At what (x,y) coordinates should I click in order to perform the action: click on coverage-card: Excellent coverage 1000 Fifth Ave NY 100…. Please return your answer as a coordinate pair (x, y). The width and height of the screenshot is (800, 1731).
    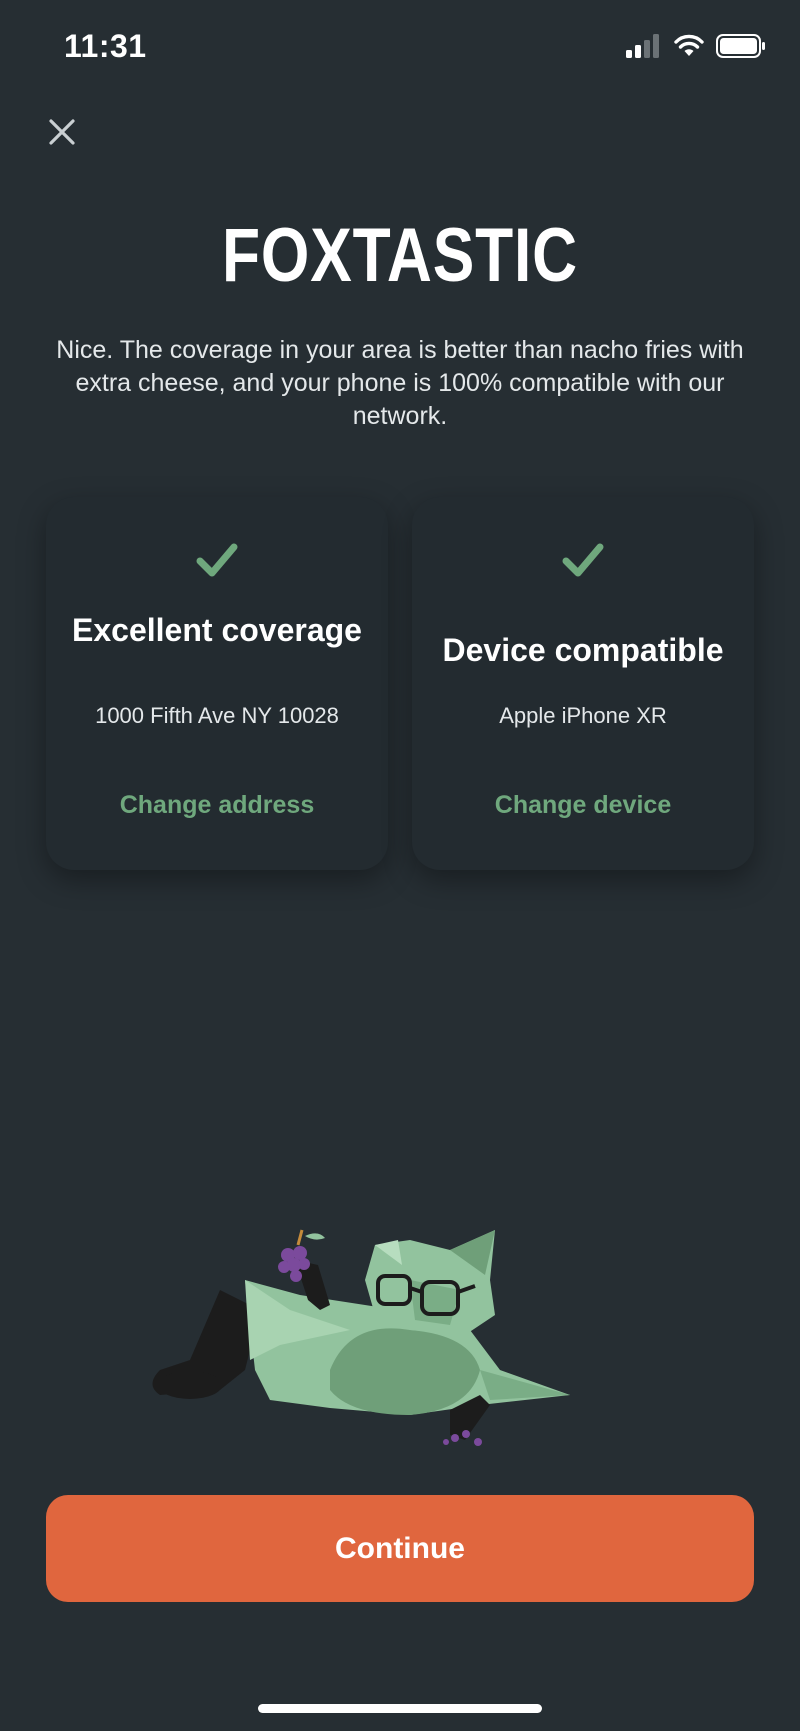
    Looking at the image, I should click on (217, 683).